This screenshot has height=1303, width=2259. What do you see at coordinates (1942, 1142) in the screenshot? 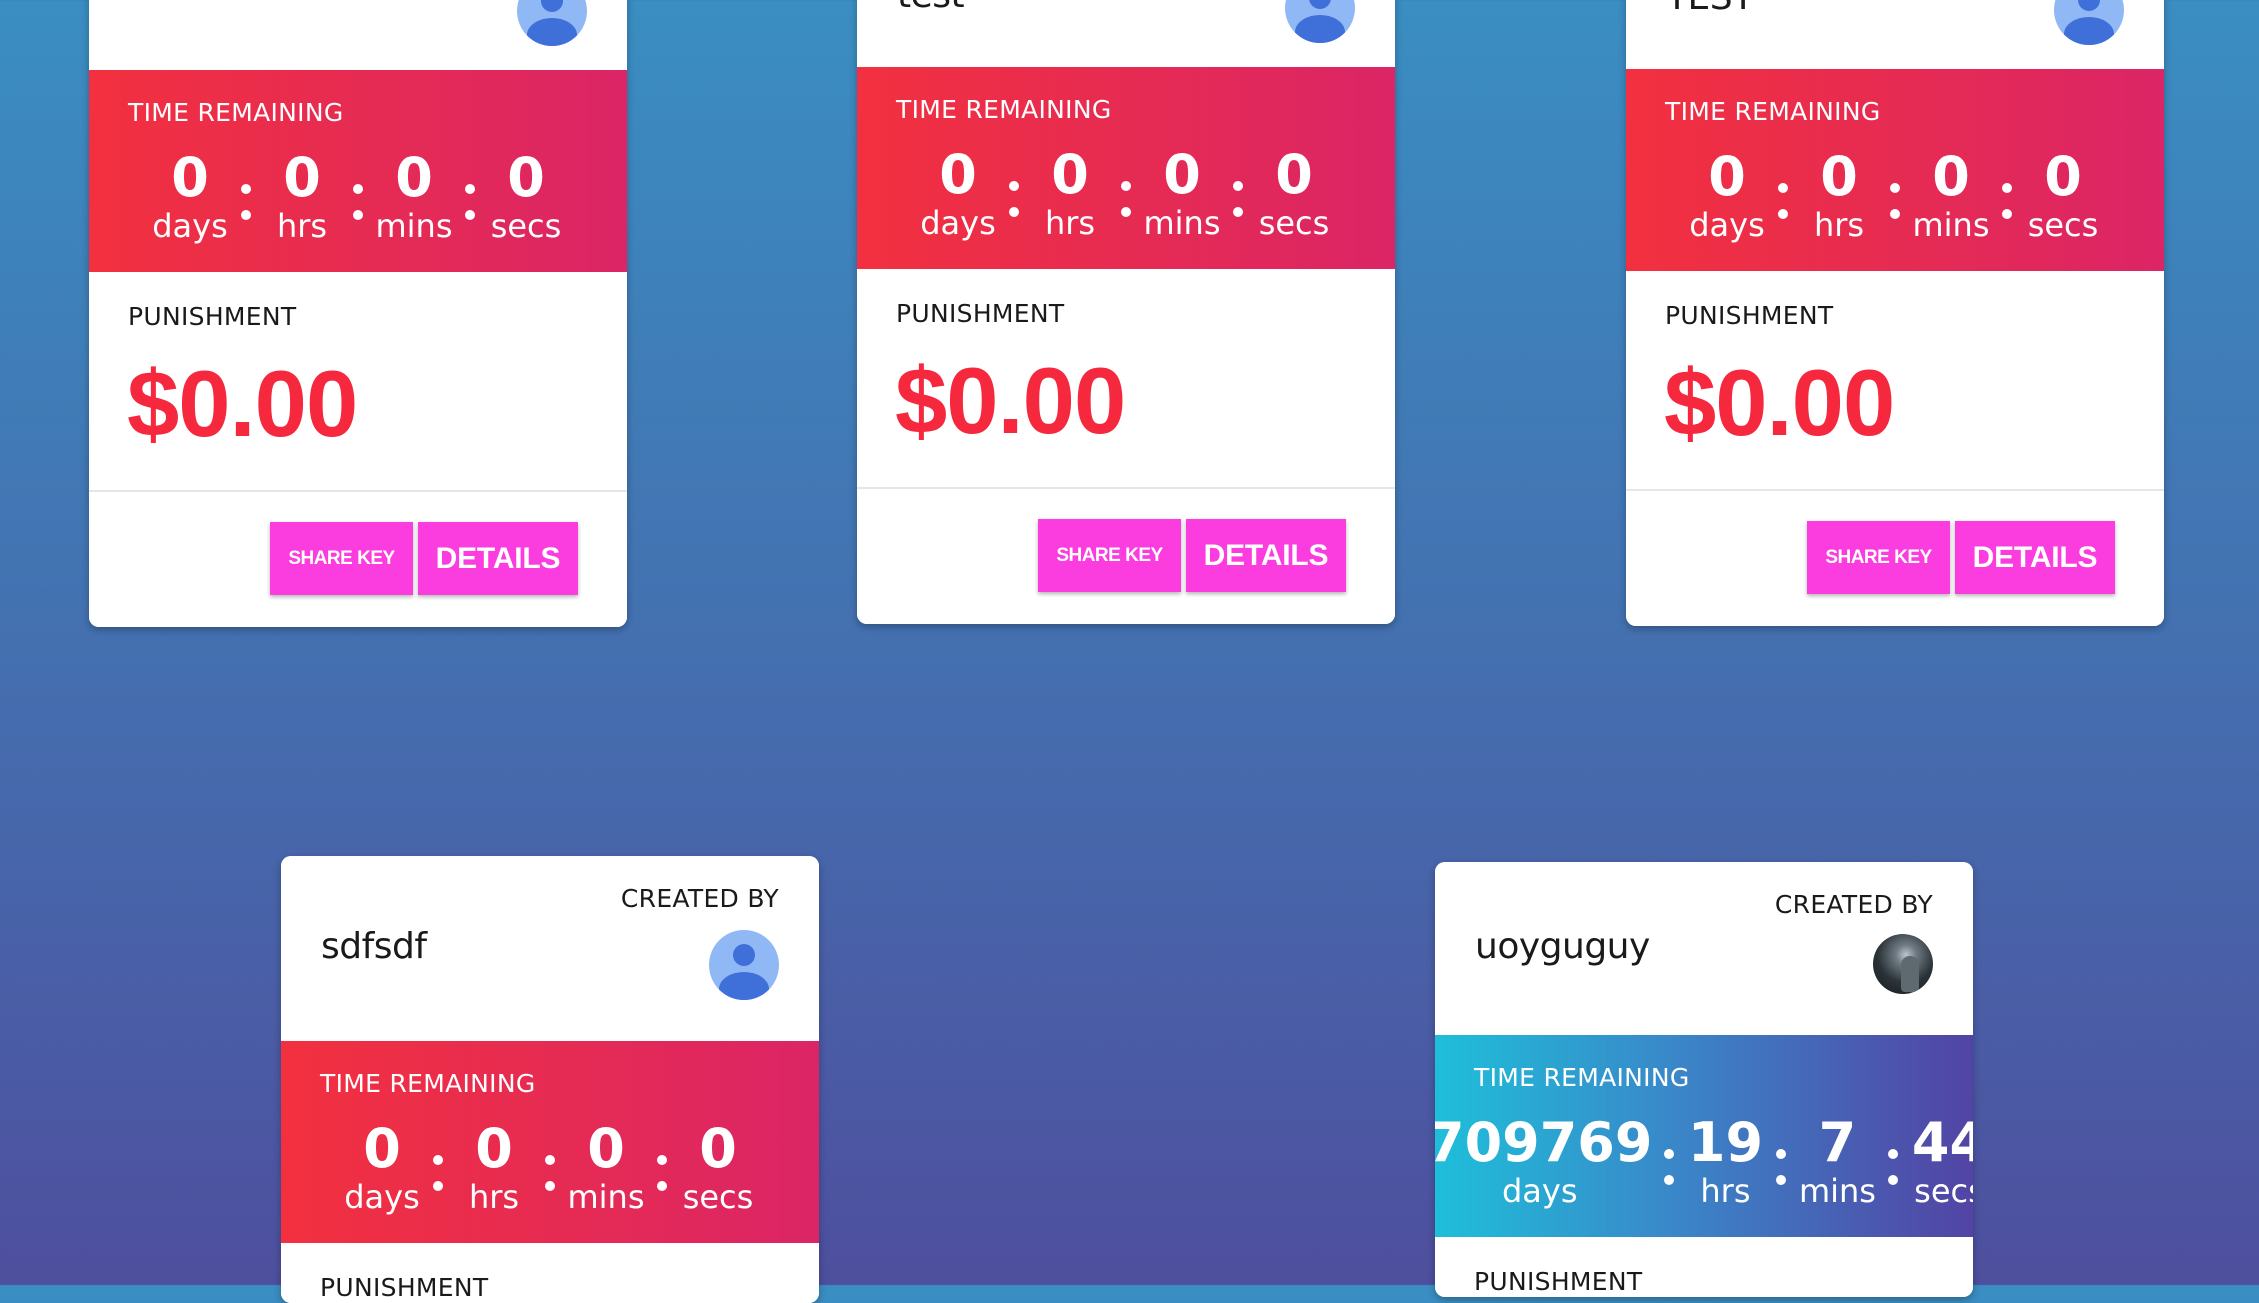
I see `seconds-value: 44` at bounding box center [1942, 1142].